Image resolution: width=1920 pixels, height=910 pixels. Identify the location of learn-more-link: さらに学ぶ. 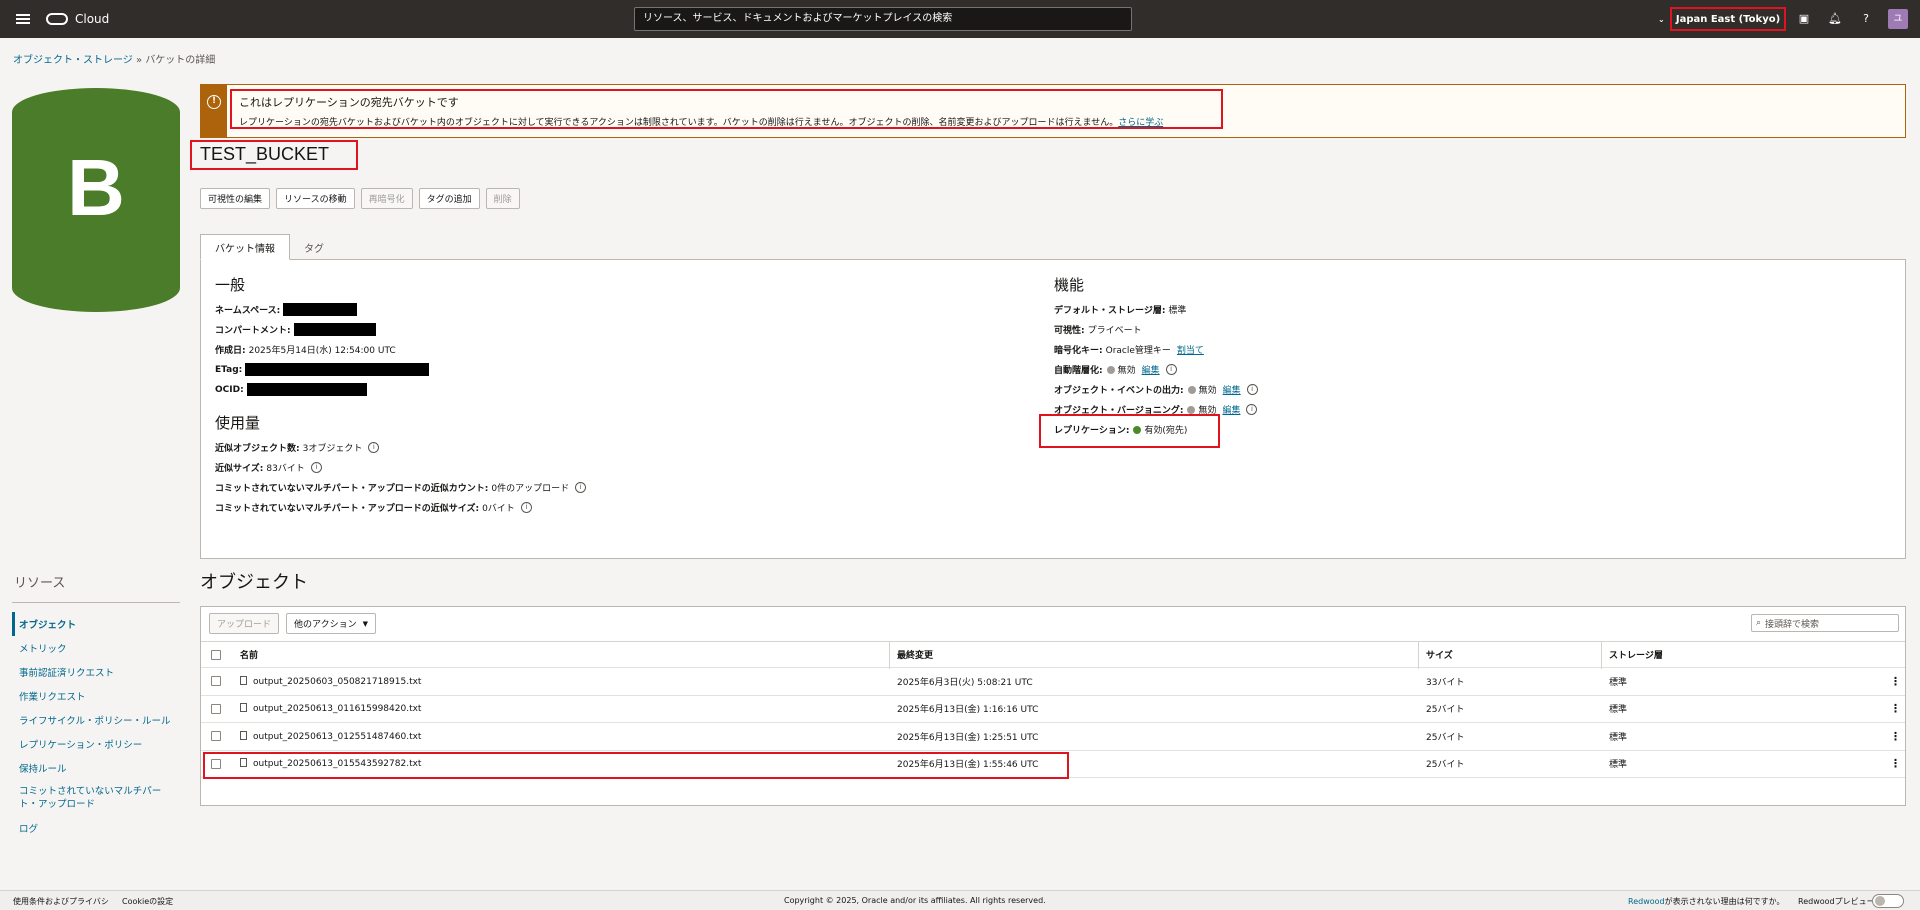
(1140, 123).